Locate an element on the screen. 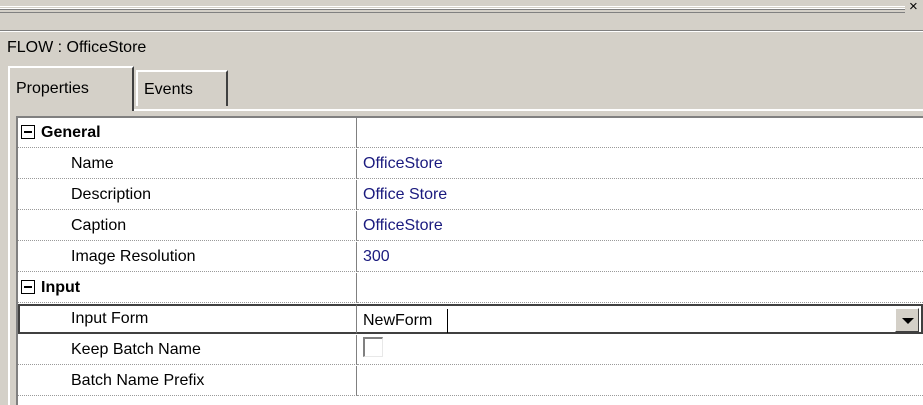 This screenshot has height=405, width=923. property-row-keep-batch-name: Keep Batch Name is located at coordinates (470, 350).